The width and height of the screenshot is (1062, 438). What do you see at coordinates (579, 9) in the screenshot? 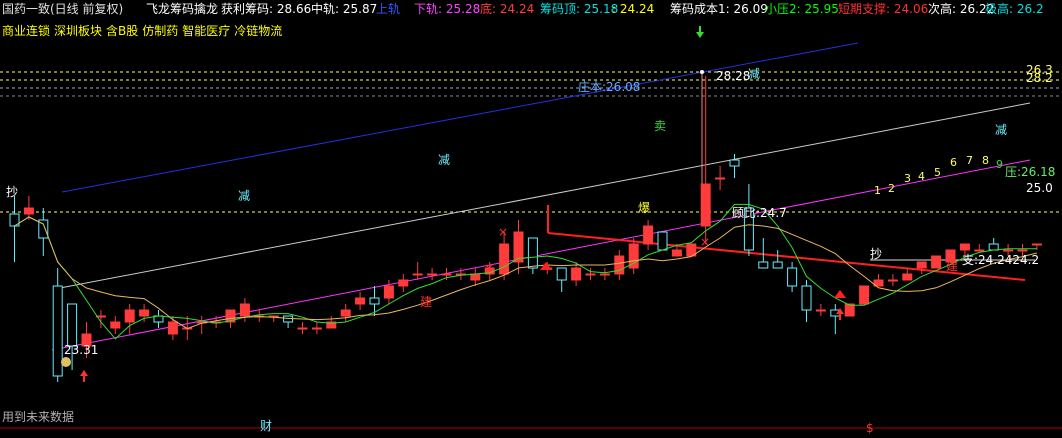
I see `header-item-7: 筹码顶: 25.18` at bounding box center [579, 9].